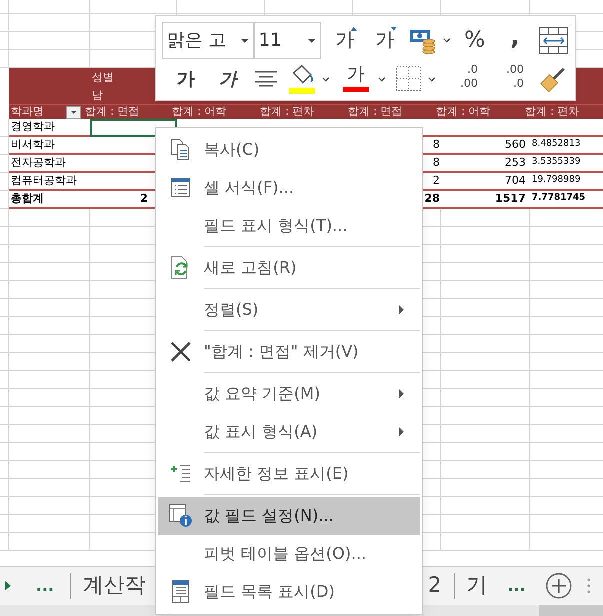 The image size is (603, 616). Describe the element at coordinates (302, 79) in the screenshot. I see `fill-bucket-icon` at that location.